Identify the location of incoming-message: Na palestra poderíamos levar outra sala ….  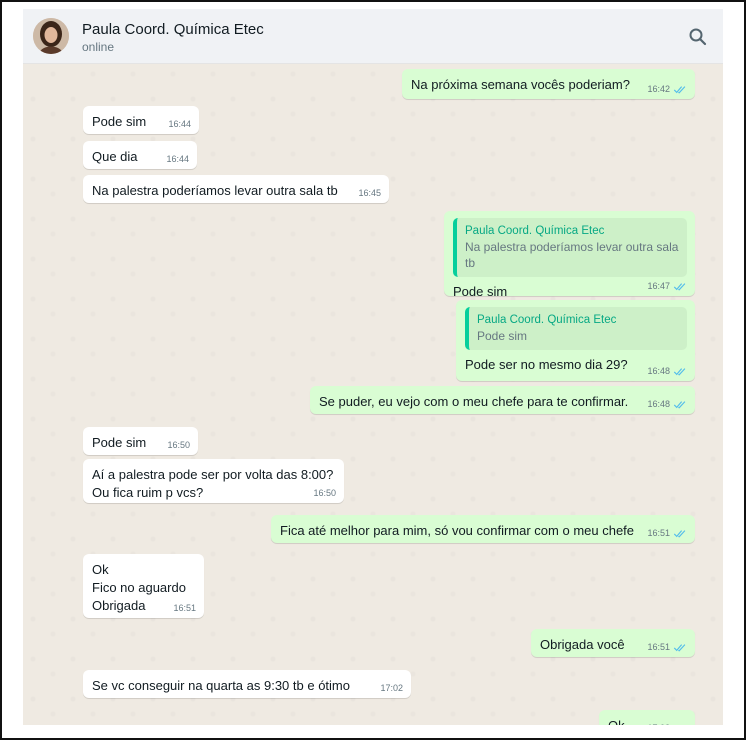
(236, 189).